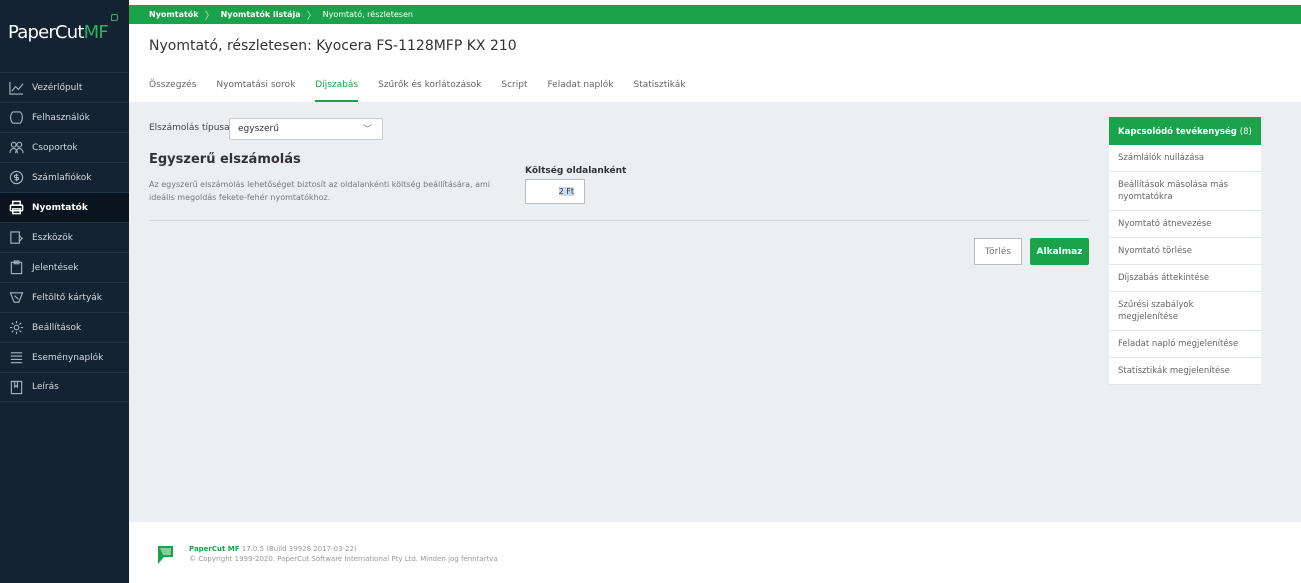 This screenshot has width=1301, height=583. I want to click on footer-version-text: 17.0.5 (Build 39928 2017-03-22), so click(299, 549).